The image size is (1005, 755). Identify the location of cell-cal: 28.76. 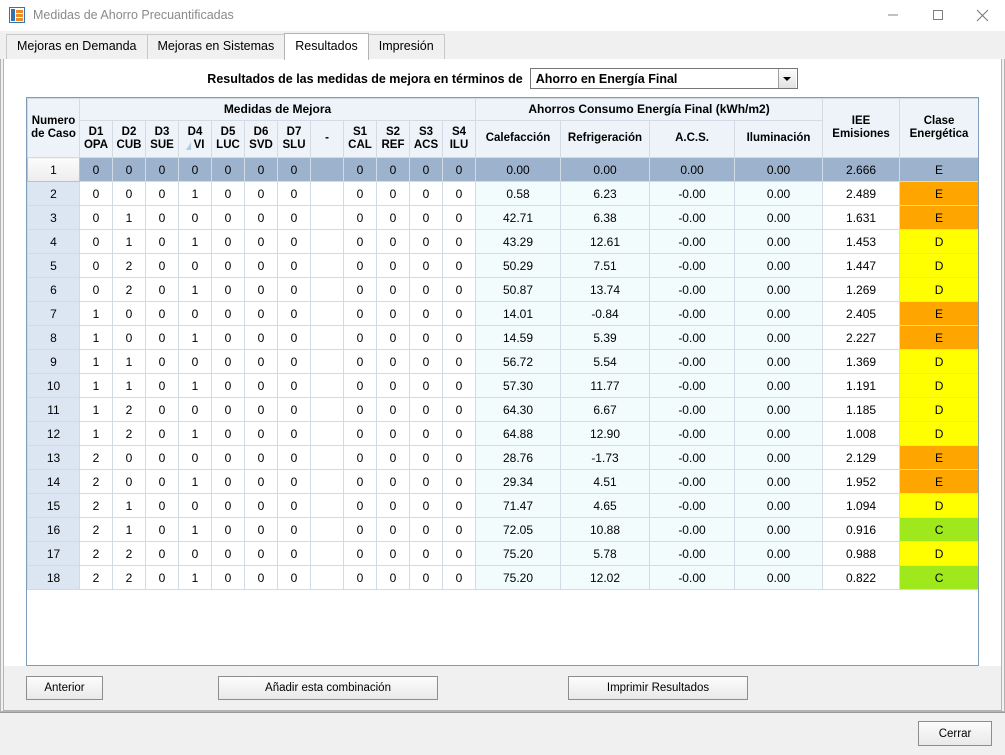
(518, 457).